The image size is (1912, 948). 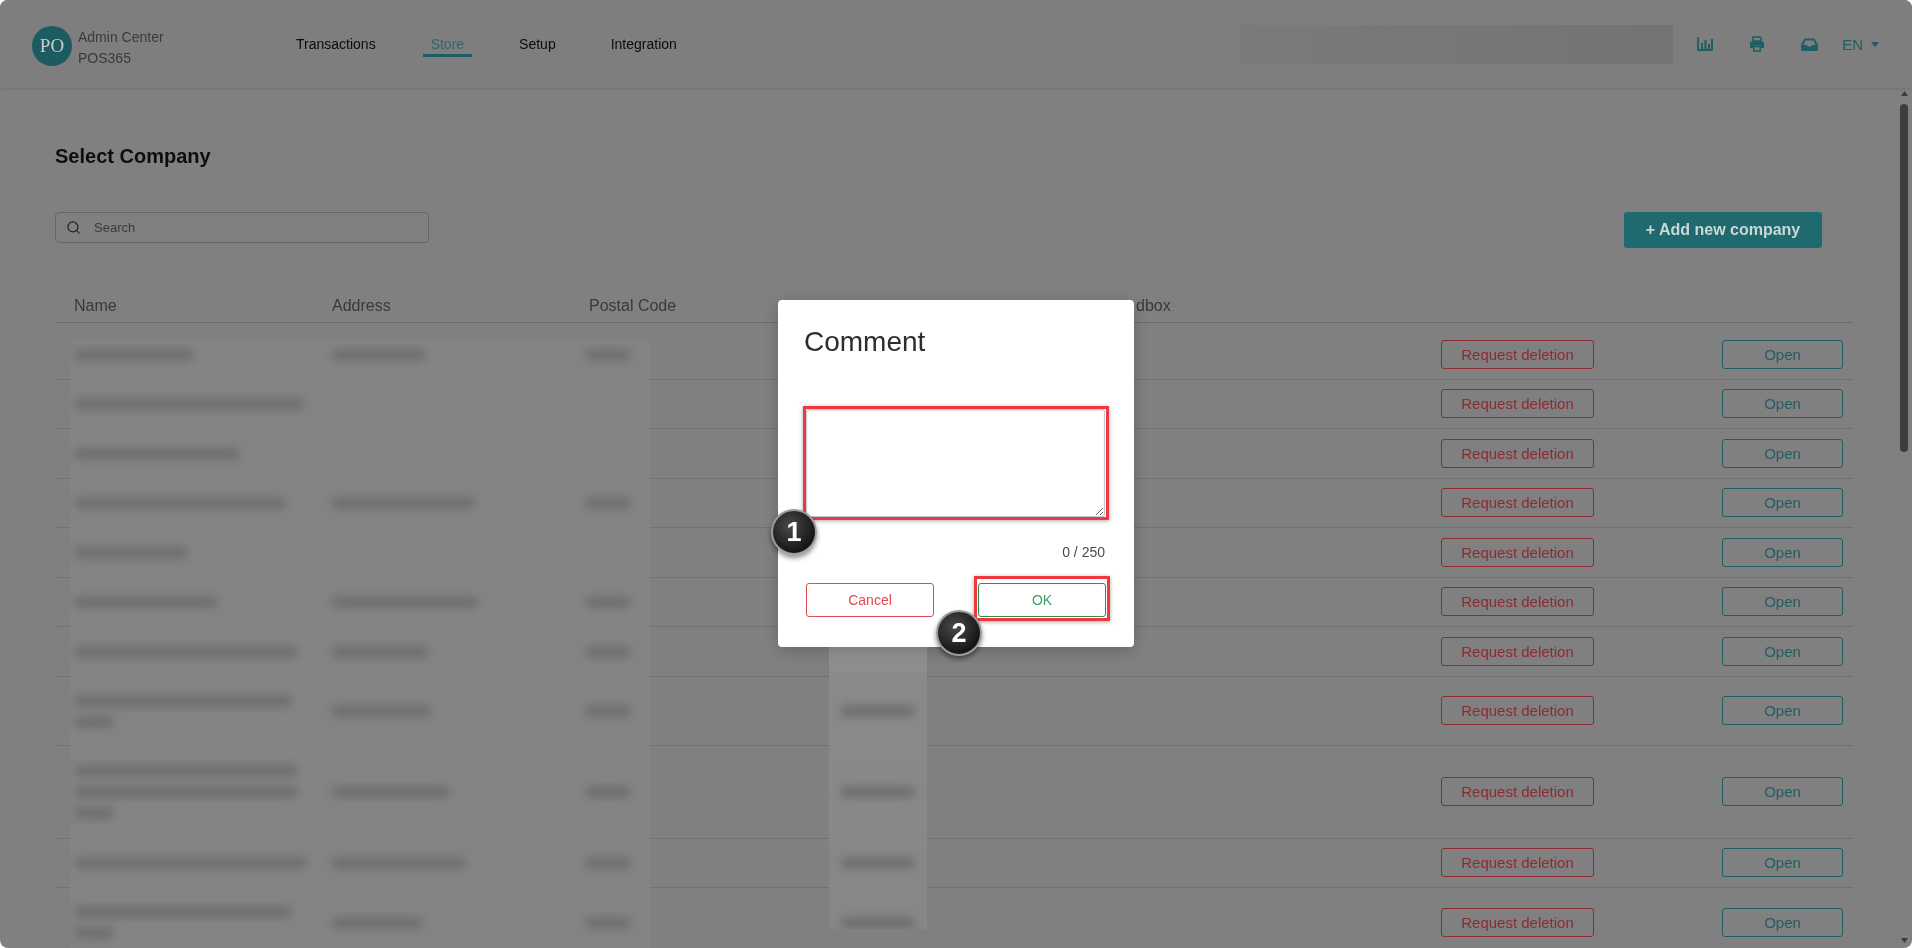 What do you see at coordinates (1904, 940) in the screenshot?
I see `scroll-down-icon` at bounding box center [1904, 940].